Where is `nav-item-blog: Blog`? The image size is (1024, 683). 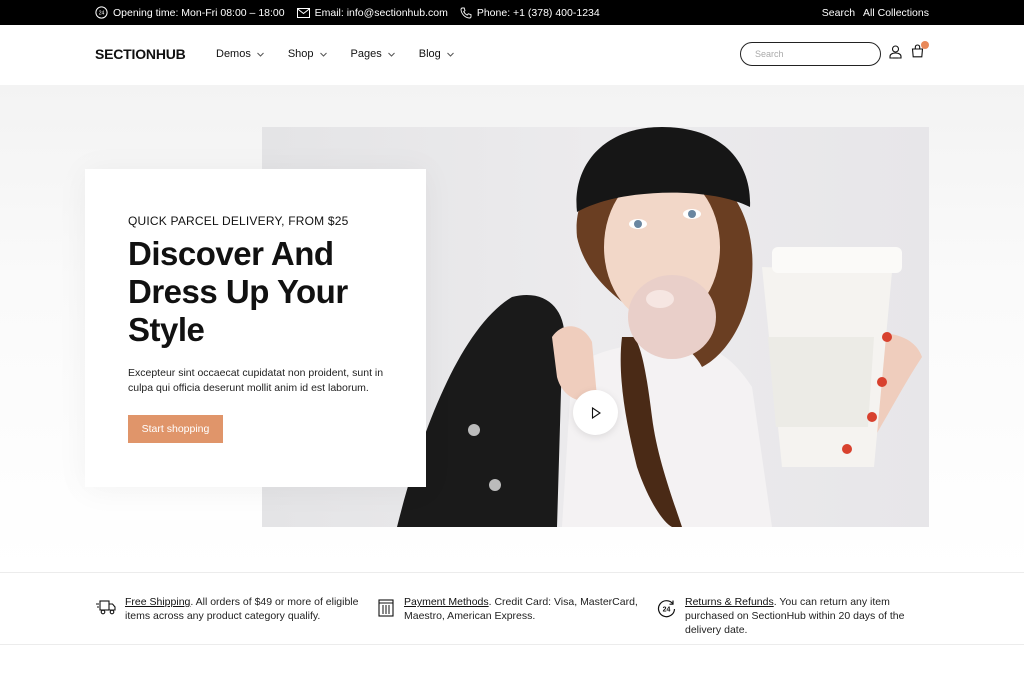
nav-item-blog: Blog is located at coordinates (436, 54).